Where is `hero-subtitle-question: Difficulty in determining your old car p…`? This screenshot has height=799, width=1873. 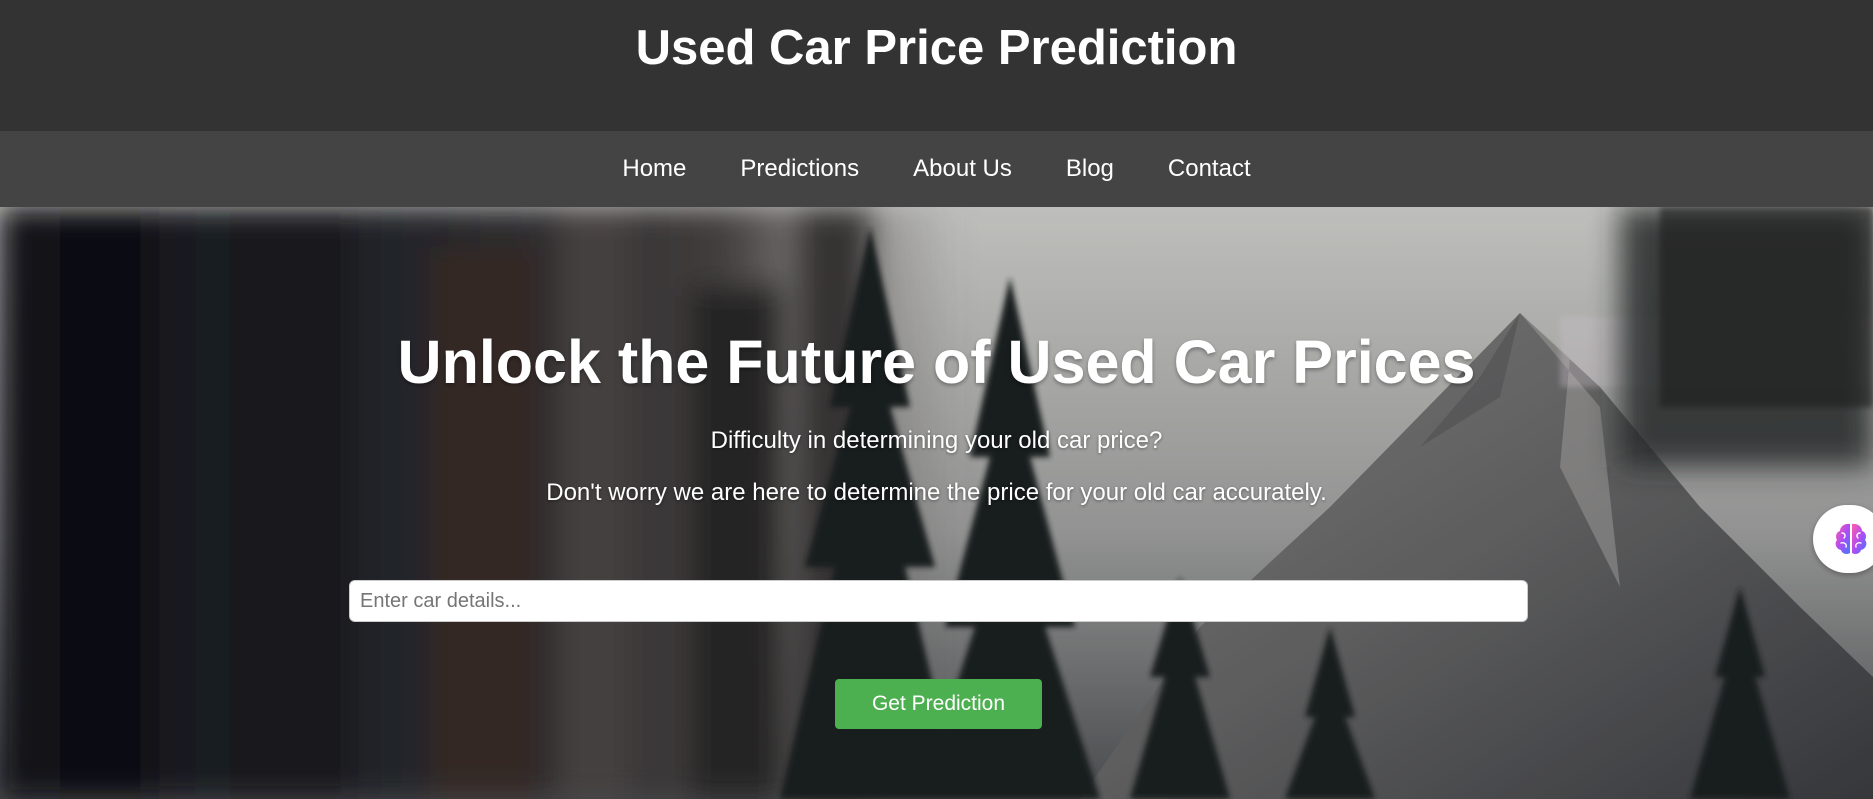 hero-subtitle-question: Difficulty in determining your old car p… is located at coordinates (936, 440).